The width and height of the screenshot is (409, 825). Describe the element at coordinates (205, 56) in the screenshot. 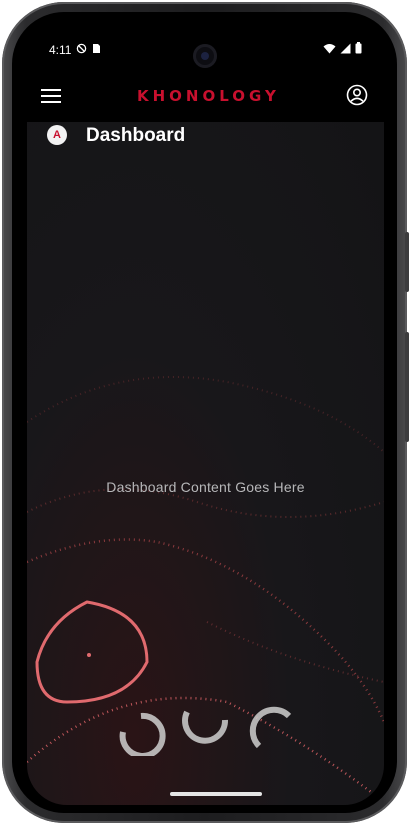

I see `front-camera` at that location.